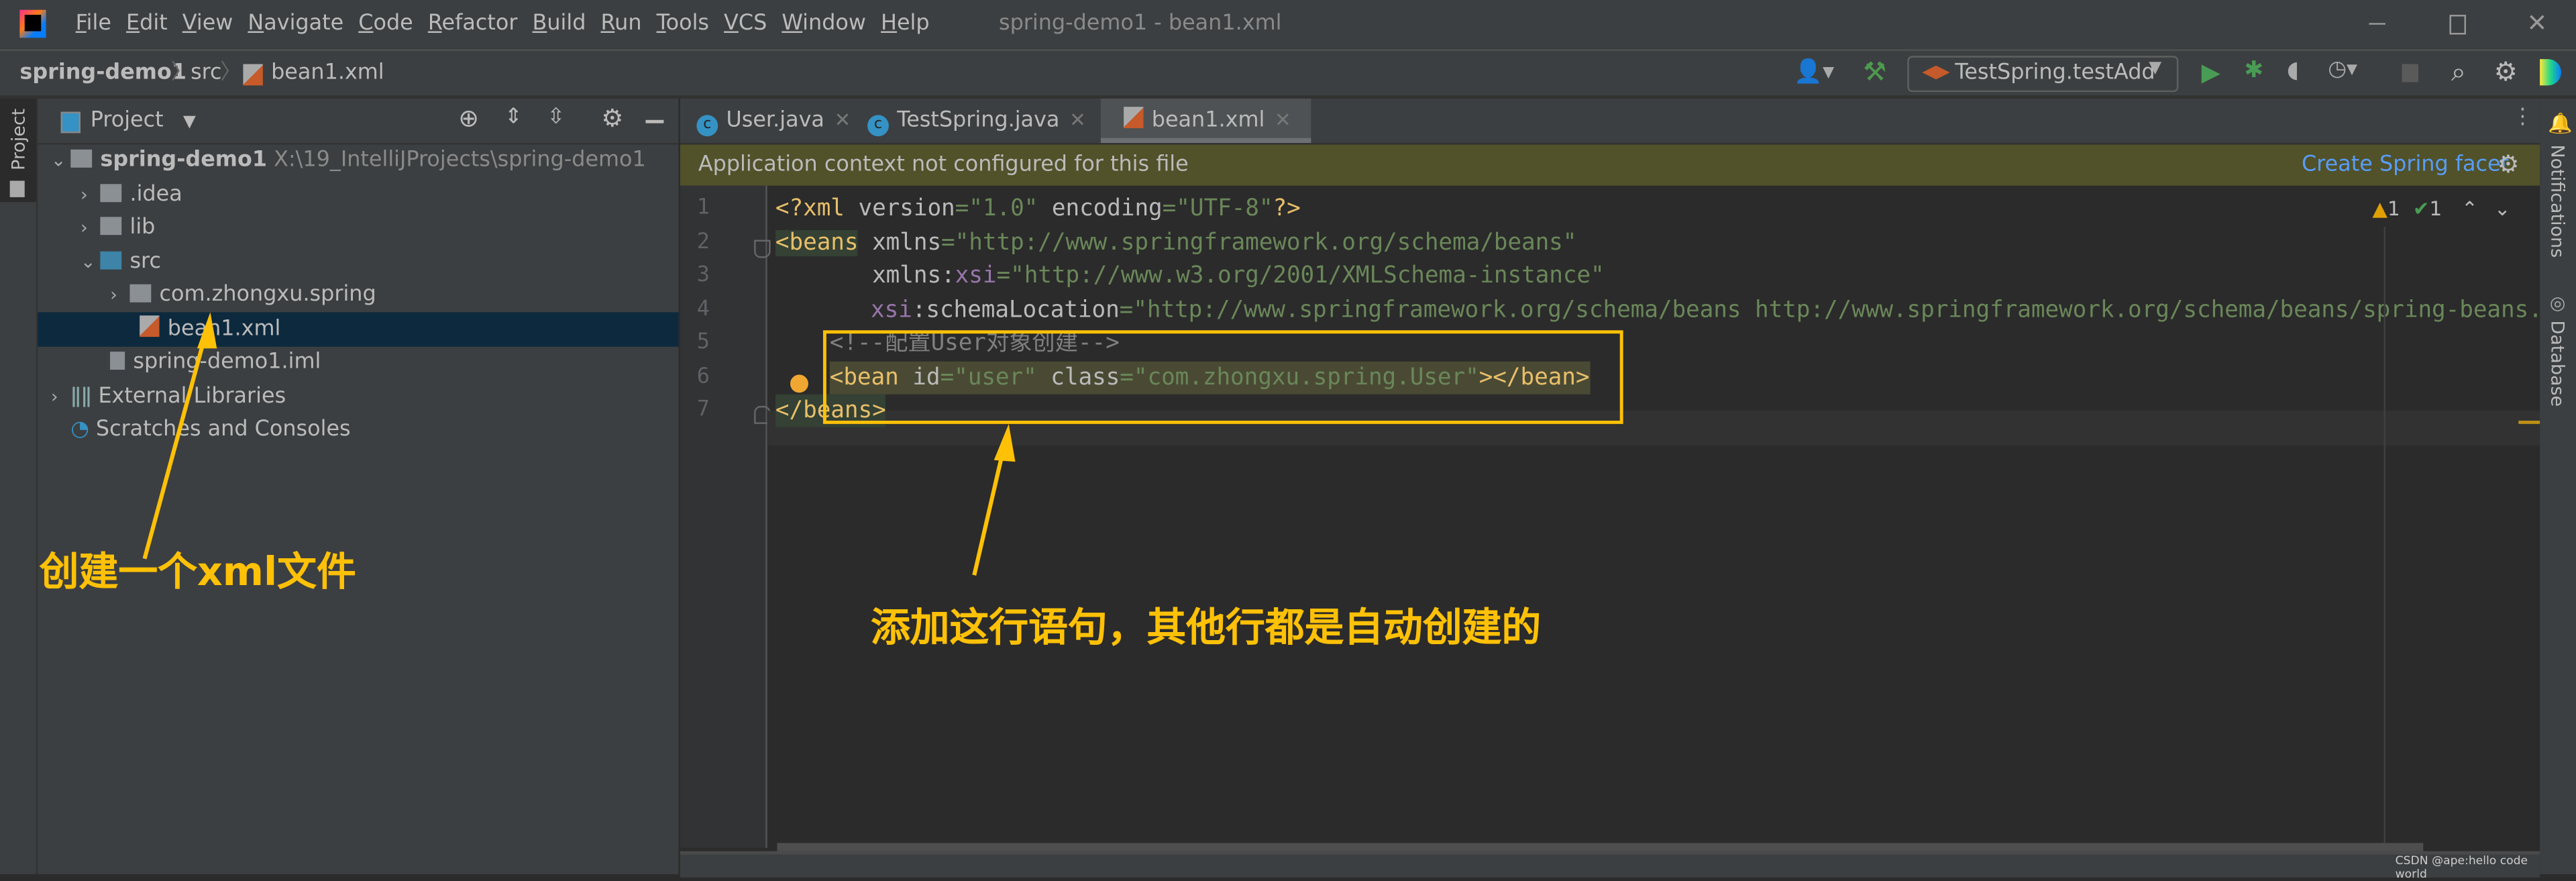 The width and height of the screenshot is (2576, 881). I want to click on arrow-head-file, so click(207, 330).